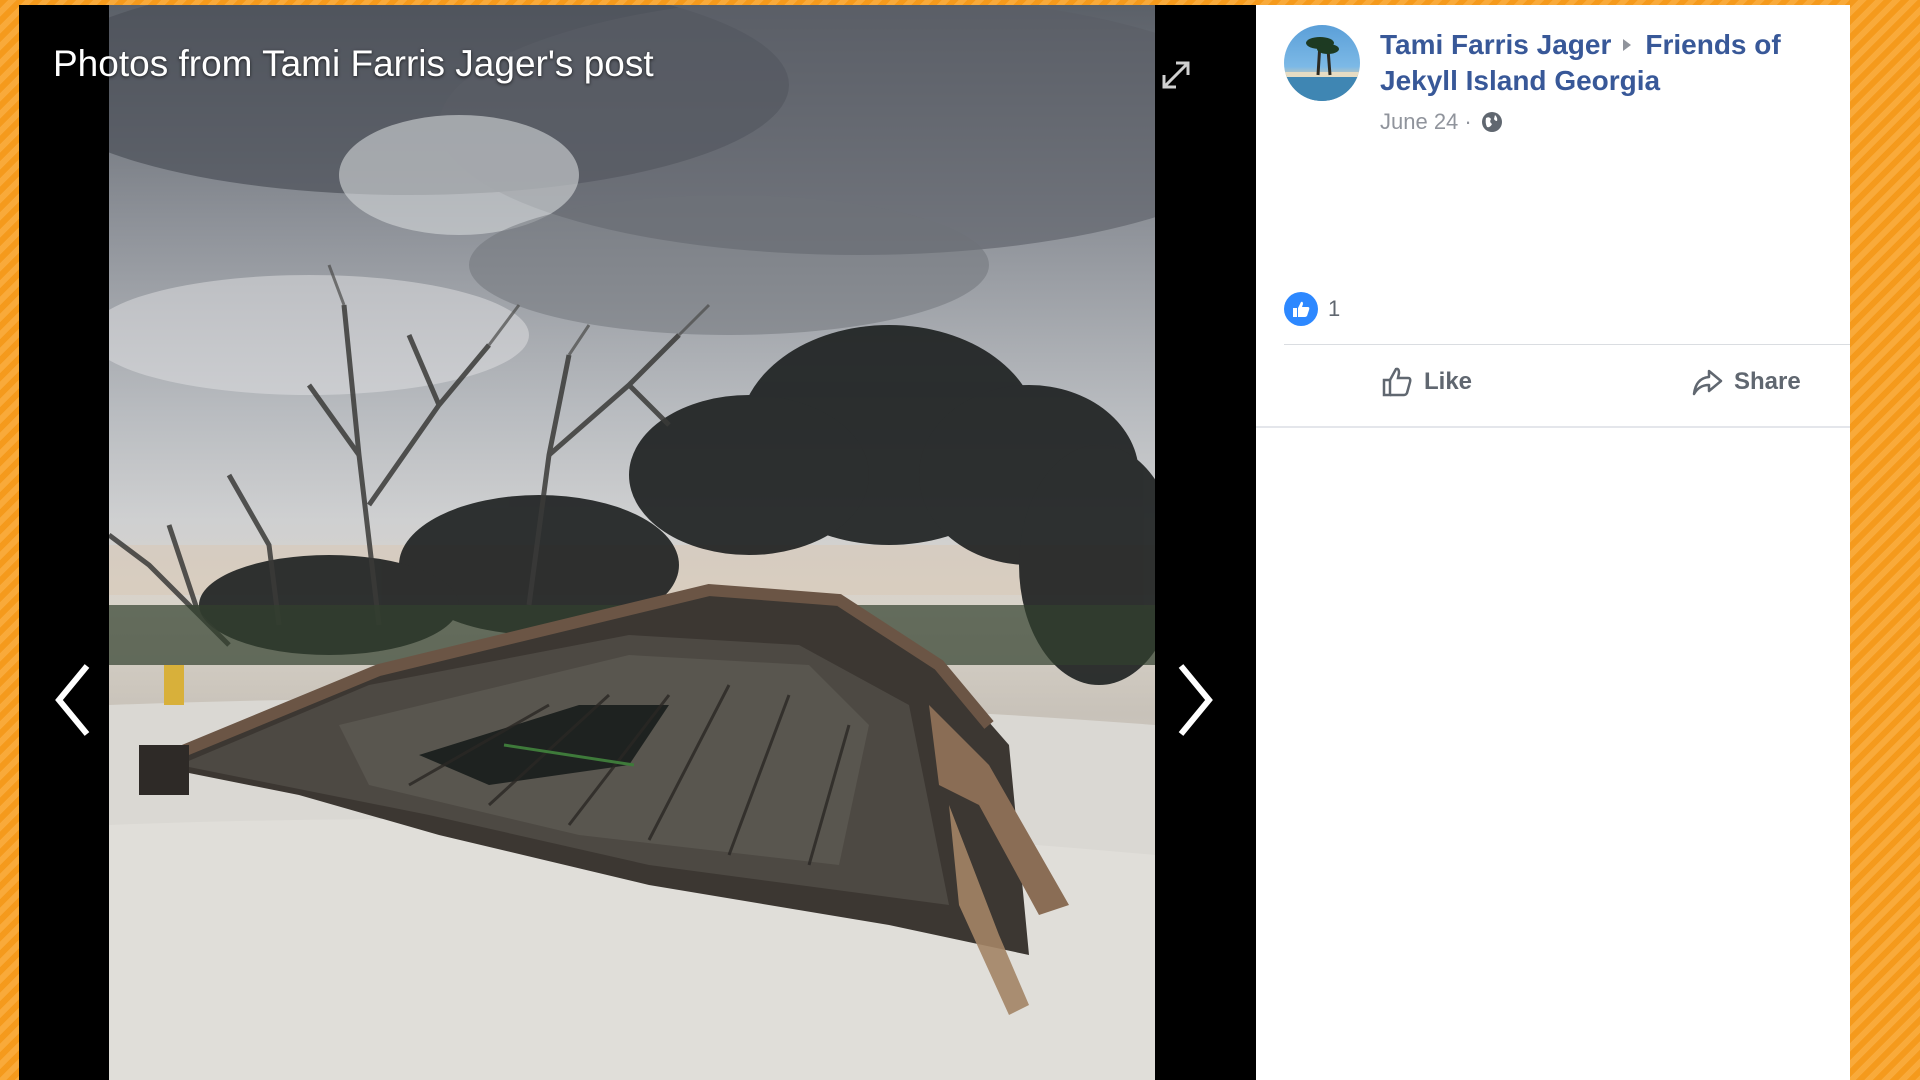 Image resolution: width=1920 pixels, height=1080 pixels. I want to click on like-button: Like, so click(1426, 382).